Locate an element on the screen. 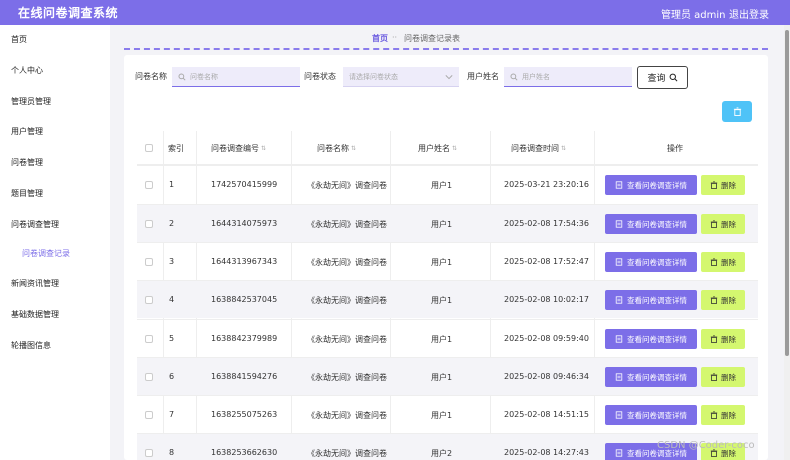  filter-user-label: 用户姓名 is located at coordinates (483, 76).